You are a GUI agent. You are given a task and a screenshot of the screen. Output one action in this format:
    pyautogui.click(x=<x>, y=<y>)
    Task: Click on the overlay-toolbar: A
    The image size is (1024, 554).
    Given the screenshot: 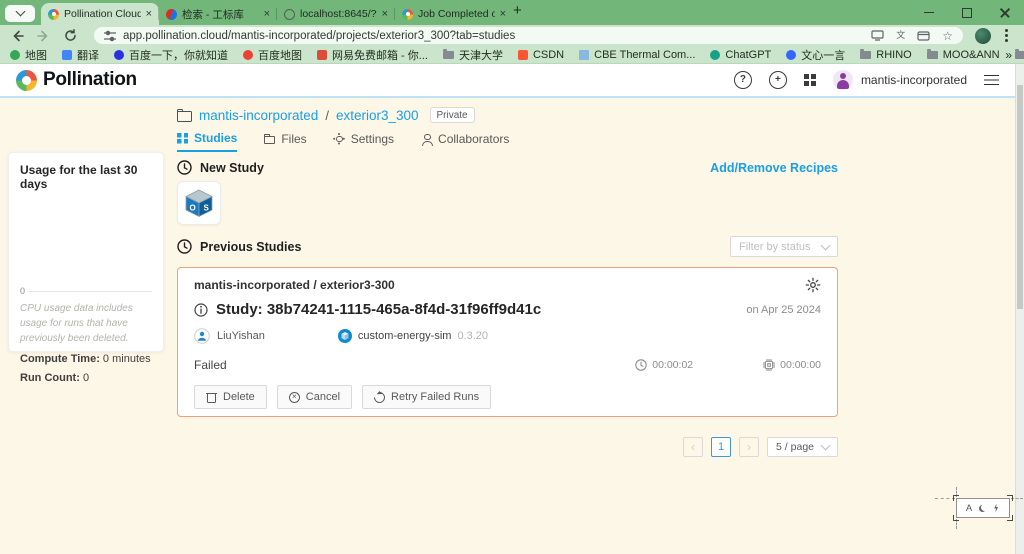 What is the action you would take?
    pyautogui.click(x=979, y=508)
    